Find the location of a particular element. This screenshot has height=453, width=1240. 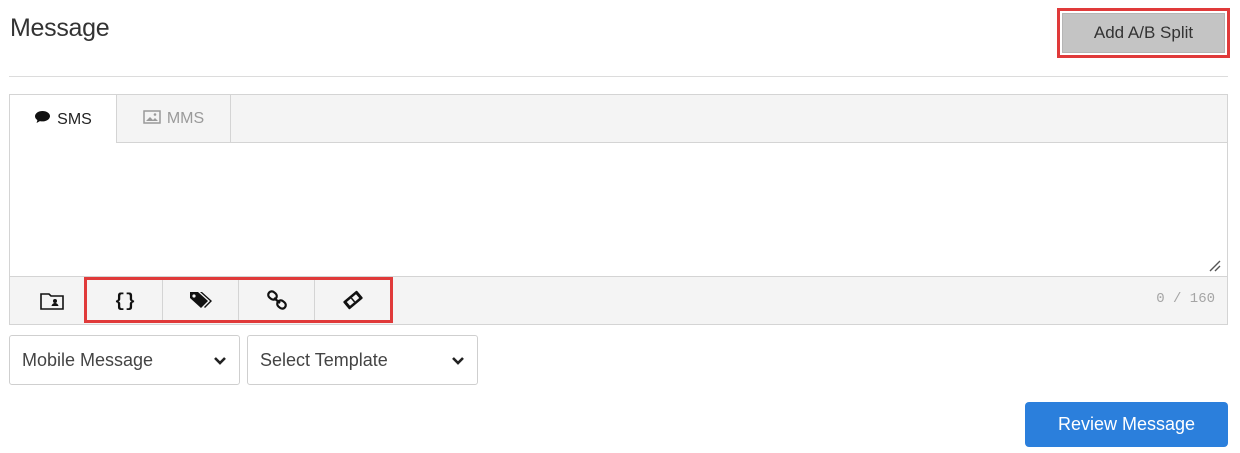

review-message-button: Review Message is located at coordinates (1126, 424).